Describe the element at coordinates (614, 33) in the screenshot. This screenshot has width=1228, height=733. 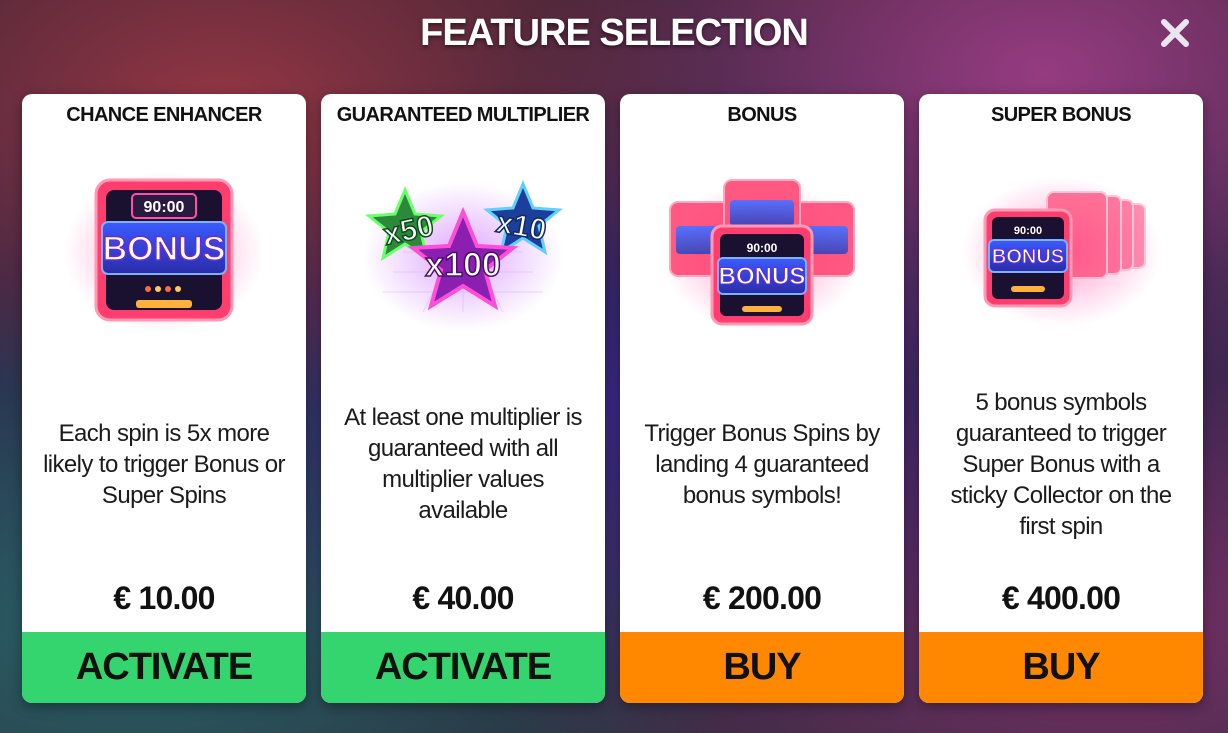
I see `page-title: FEATURE SELECTION` at that location.